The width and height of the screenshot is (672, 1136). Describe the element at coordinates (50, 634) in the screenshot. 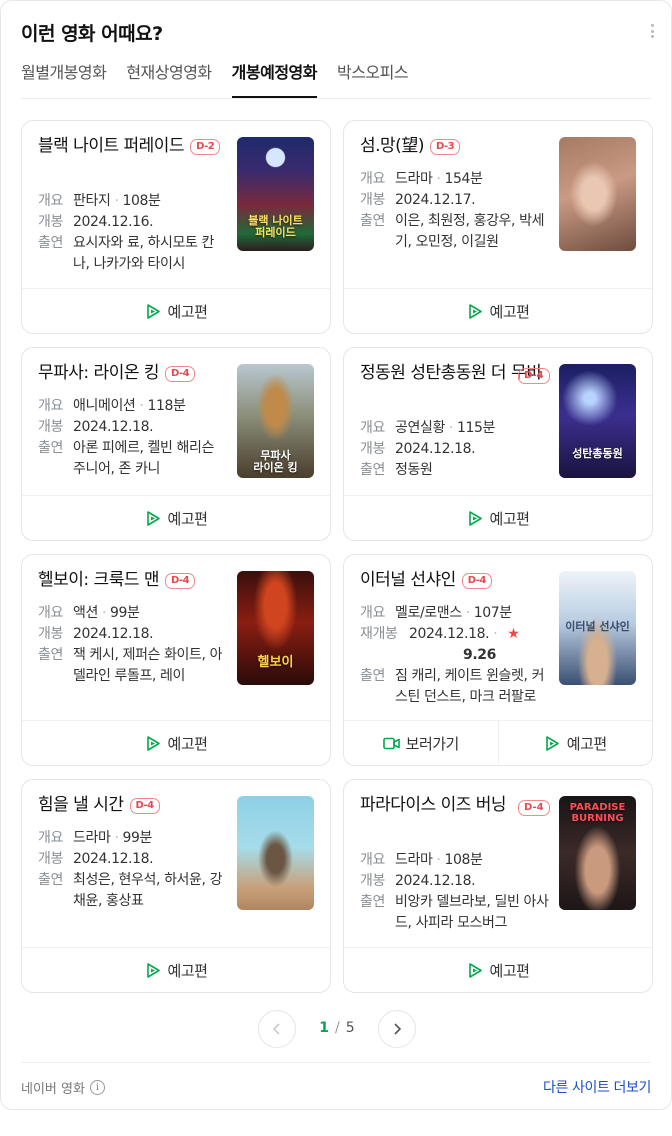

I see `release-label: 개봉` at that location.